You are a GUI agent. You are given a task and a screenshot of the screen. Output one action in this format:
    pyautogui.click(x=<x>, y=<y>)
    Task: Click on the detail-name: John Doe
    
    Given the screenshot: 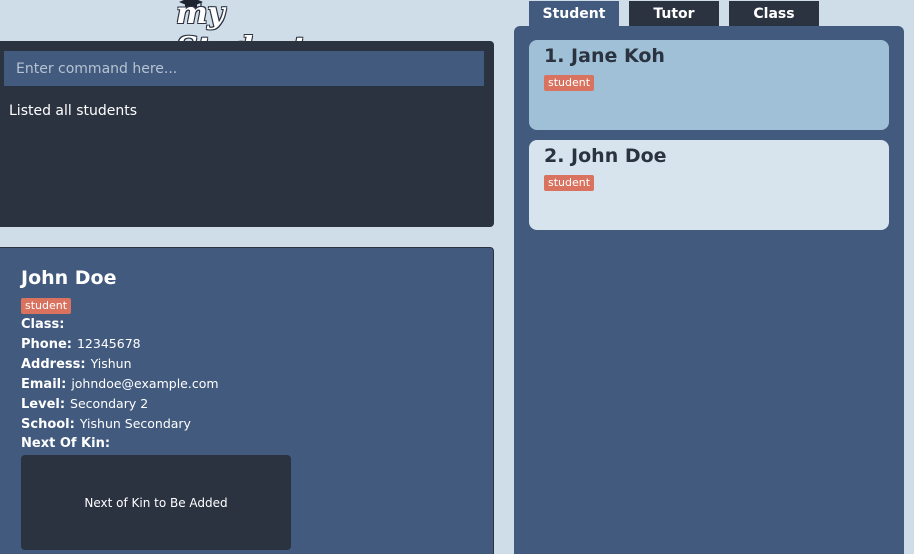 What is the action you would take?
    pyautogui.click(x=69, y=278)
    